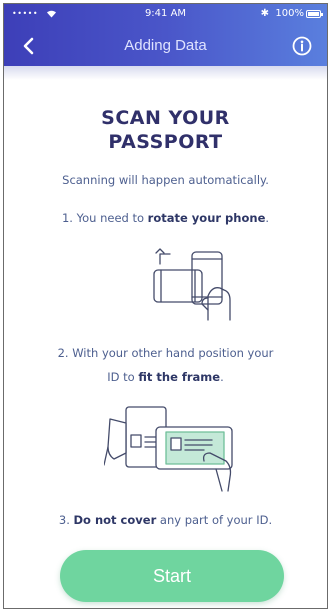  Describe the element at coordinates (172, 576) in the screenshot. I see `start-button: Start` at that location.